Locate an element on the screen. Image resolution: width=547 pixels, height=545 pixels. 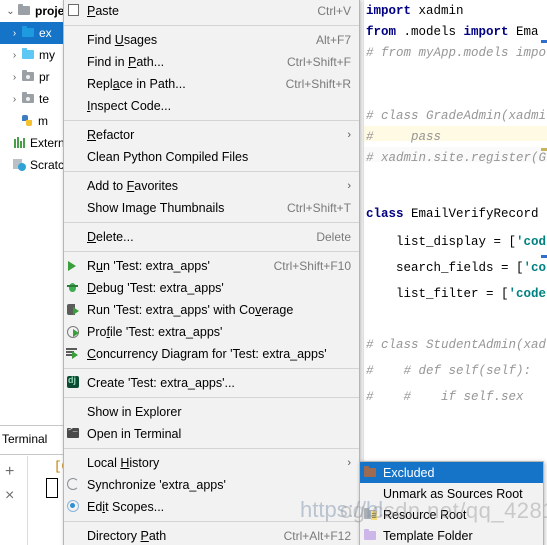
code-token: list_display = [ is located at coordinates (441, 242).